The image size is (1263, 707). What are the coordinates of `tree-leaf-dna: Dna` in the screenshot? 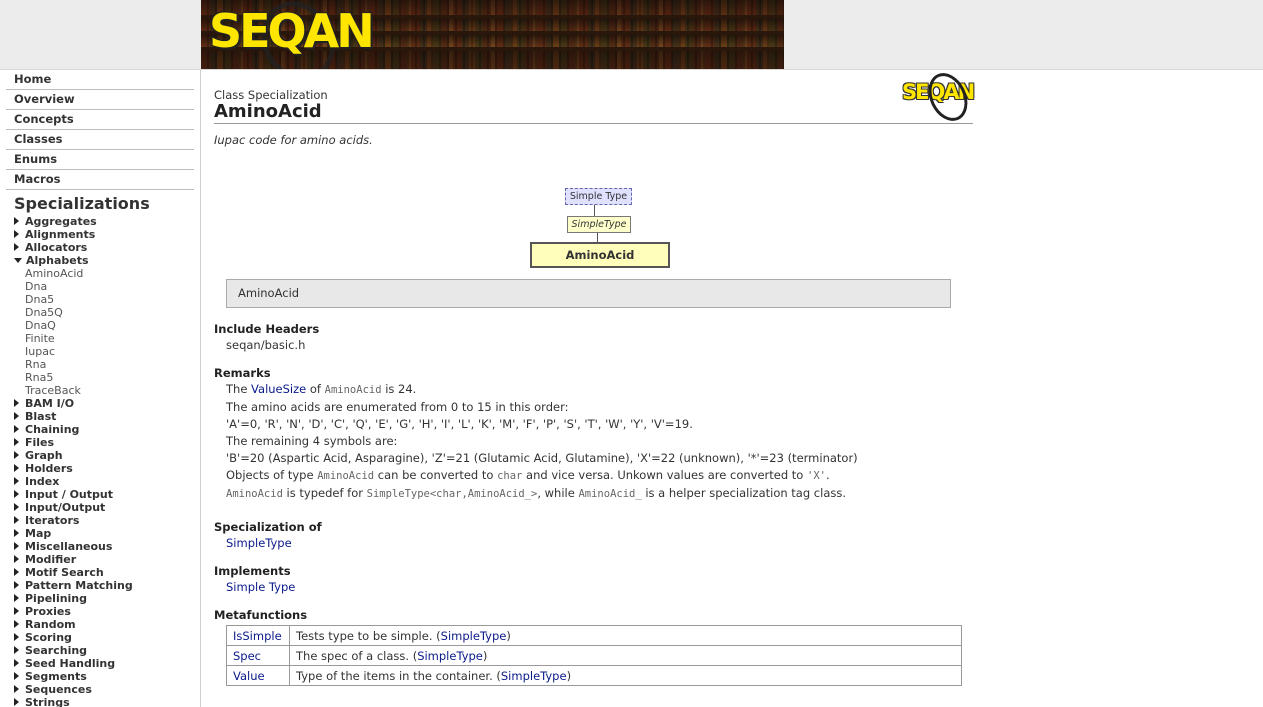 It's located at (112, 286).